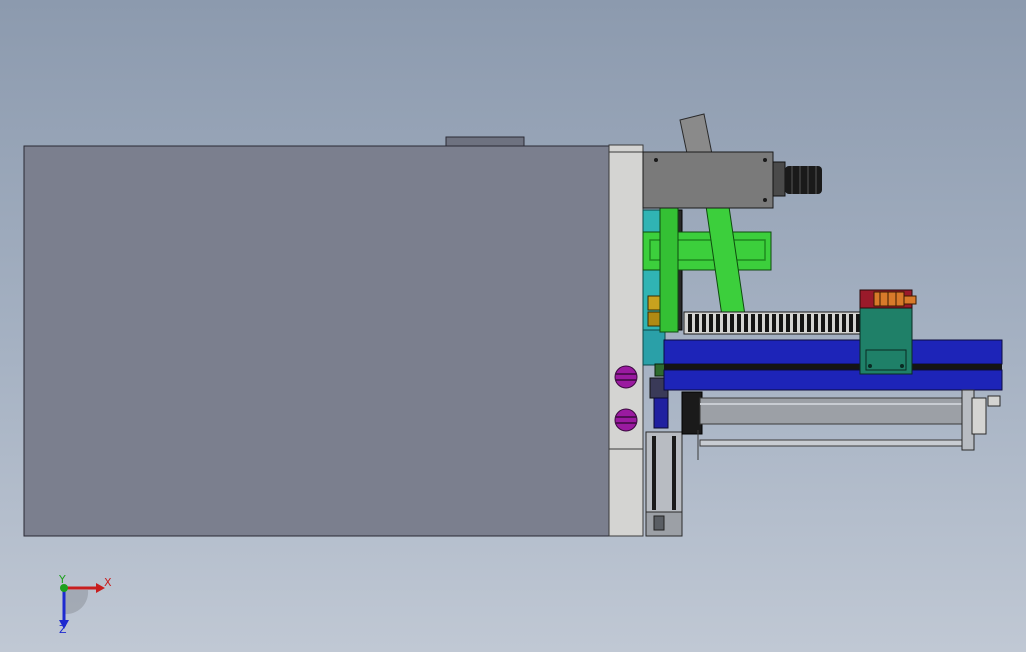 The width and height of the screenshot is (1026, 652). Describe the element at coordinates (803, 180) in the screenshot. I see `motor-knob` at that location.